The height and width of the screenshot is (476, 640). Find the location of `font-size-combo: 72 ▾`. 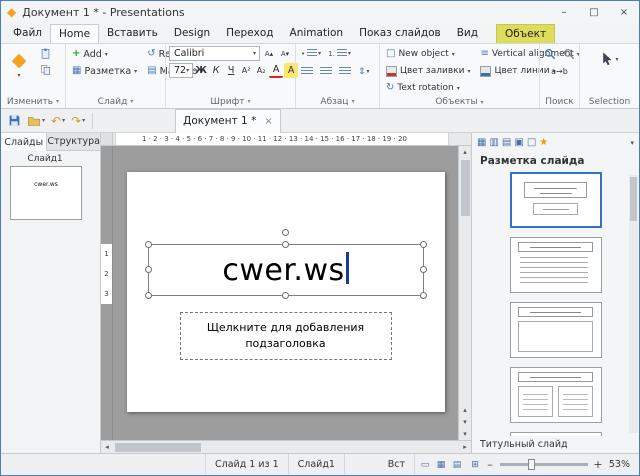

font-size-combo: 72 ▾ is located at coordinates (181, 70).